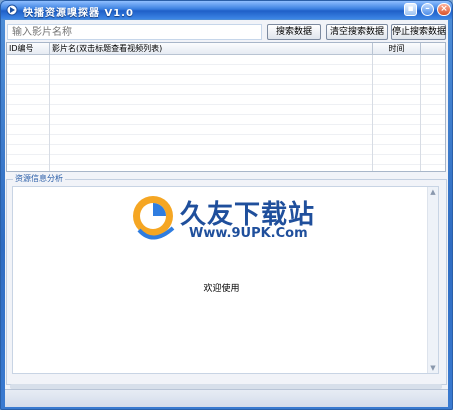  I want to click on title-bar: 快播资源嗅探器 V1.0 ▪ – ×, so click(226, 10).